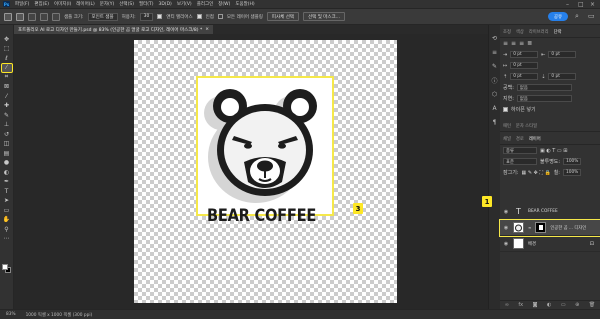  I want to click on menu-help: 도움말(H), so click(244, 4).